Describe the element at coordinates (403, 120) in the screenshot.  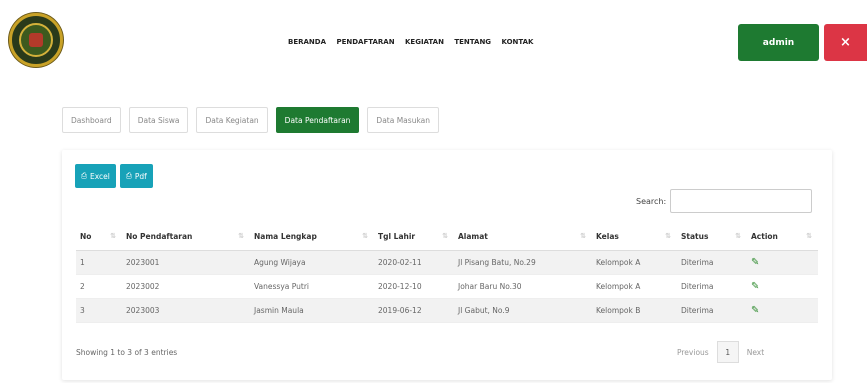
I see `tab-data-masukan: Data Masukan` at that location.